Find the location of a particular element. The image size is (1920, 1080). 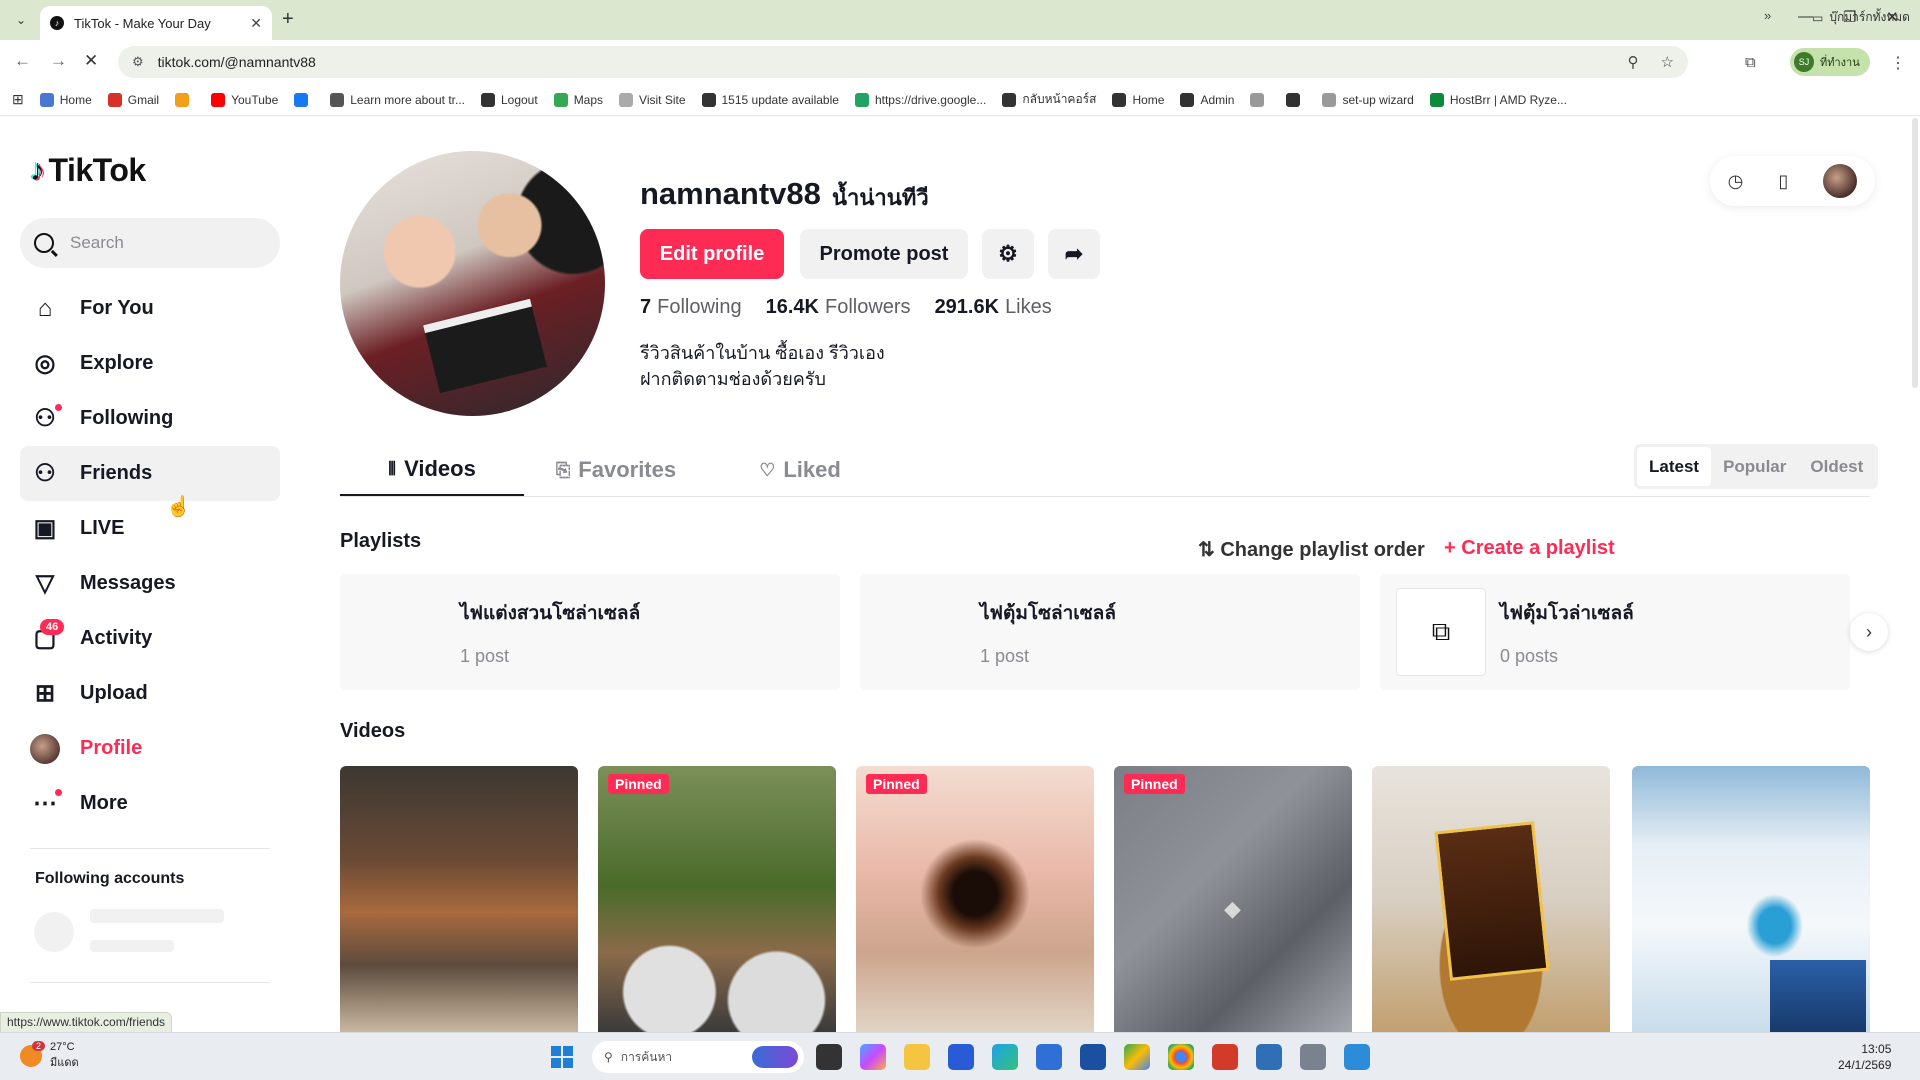

browser-profile-chip: SJ ที่ทำงาน is located at coordinates (1830, 62).